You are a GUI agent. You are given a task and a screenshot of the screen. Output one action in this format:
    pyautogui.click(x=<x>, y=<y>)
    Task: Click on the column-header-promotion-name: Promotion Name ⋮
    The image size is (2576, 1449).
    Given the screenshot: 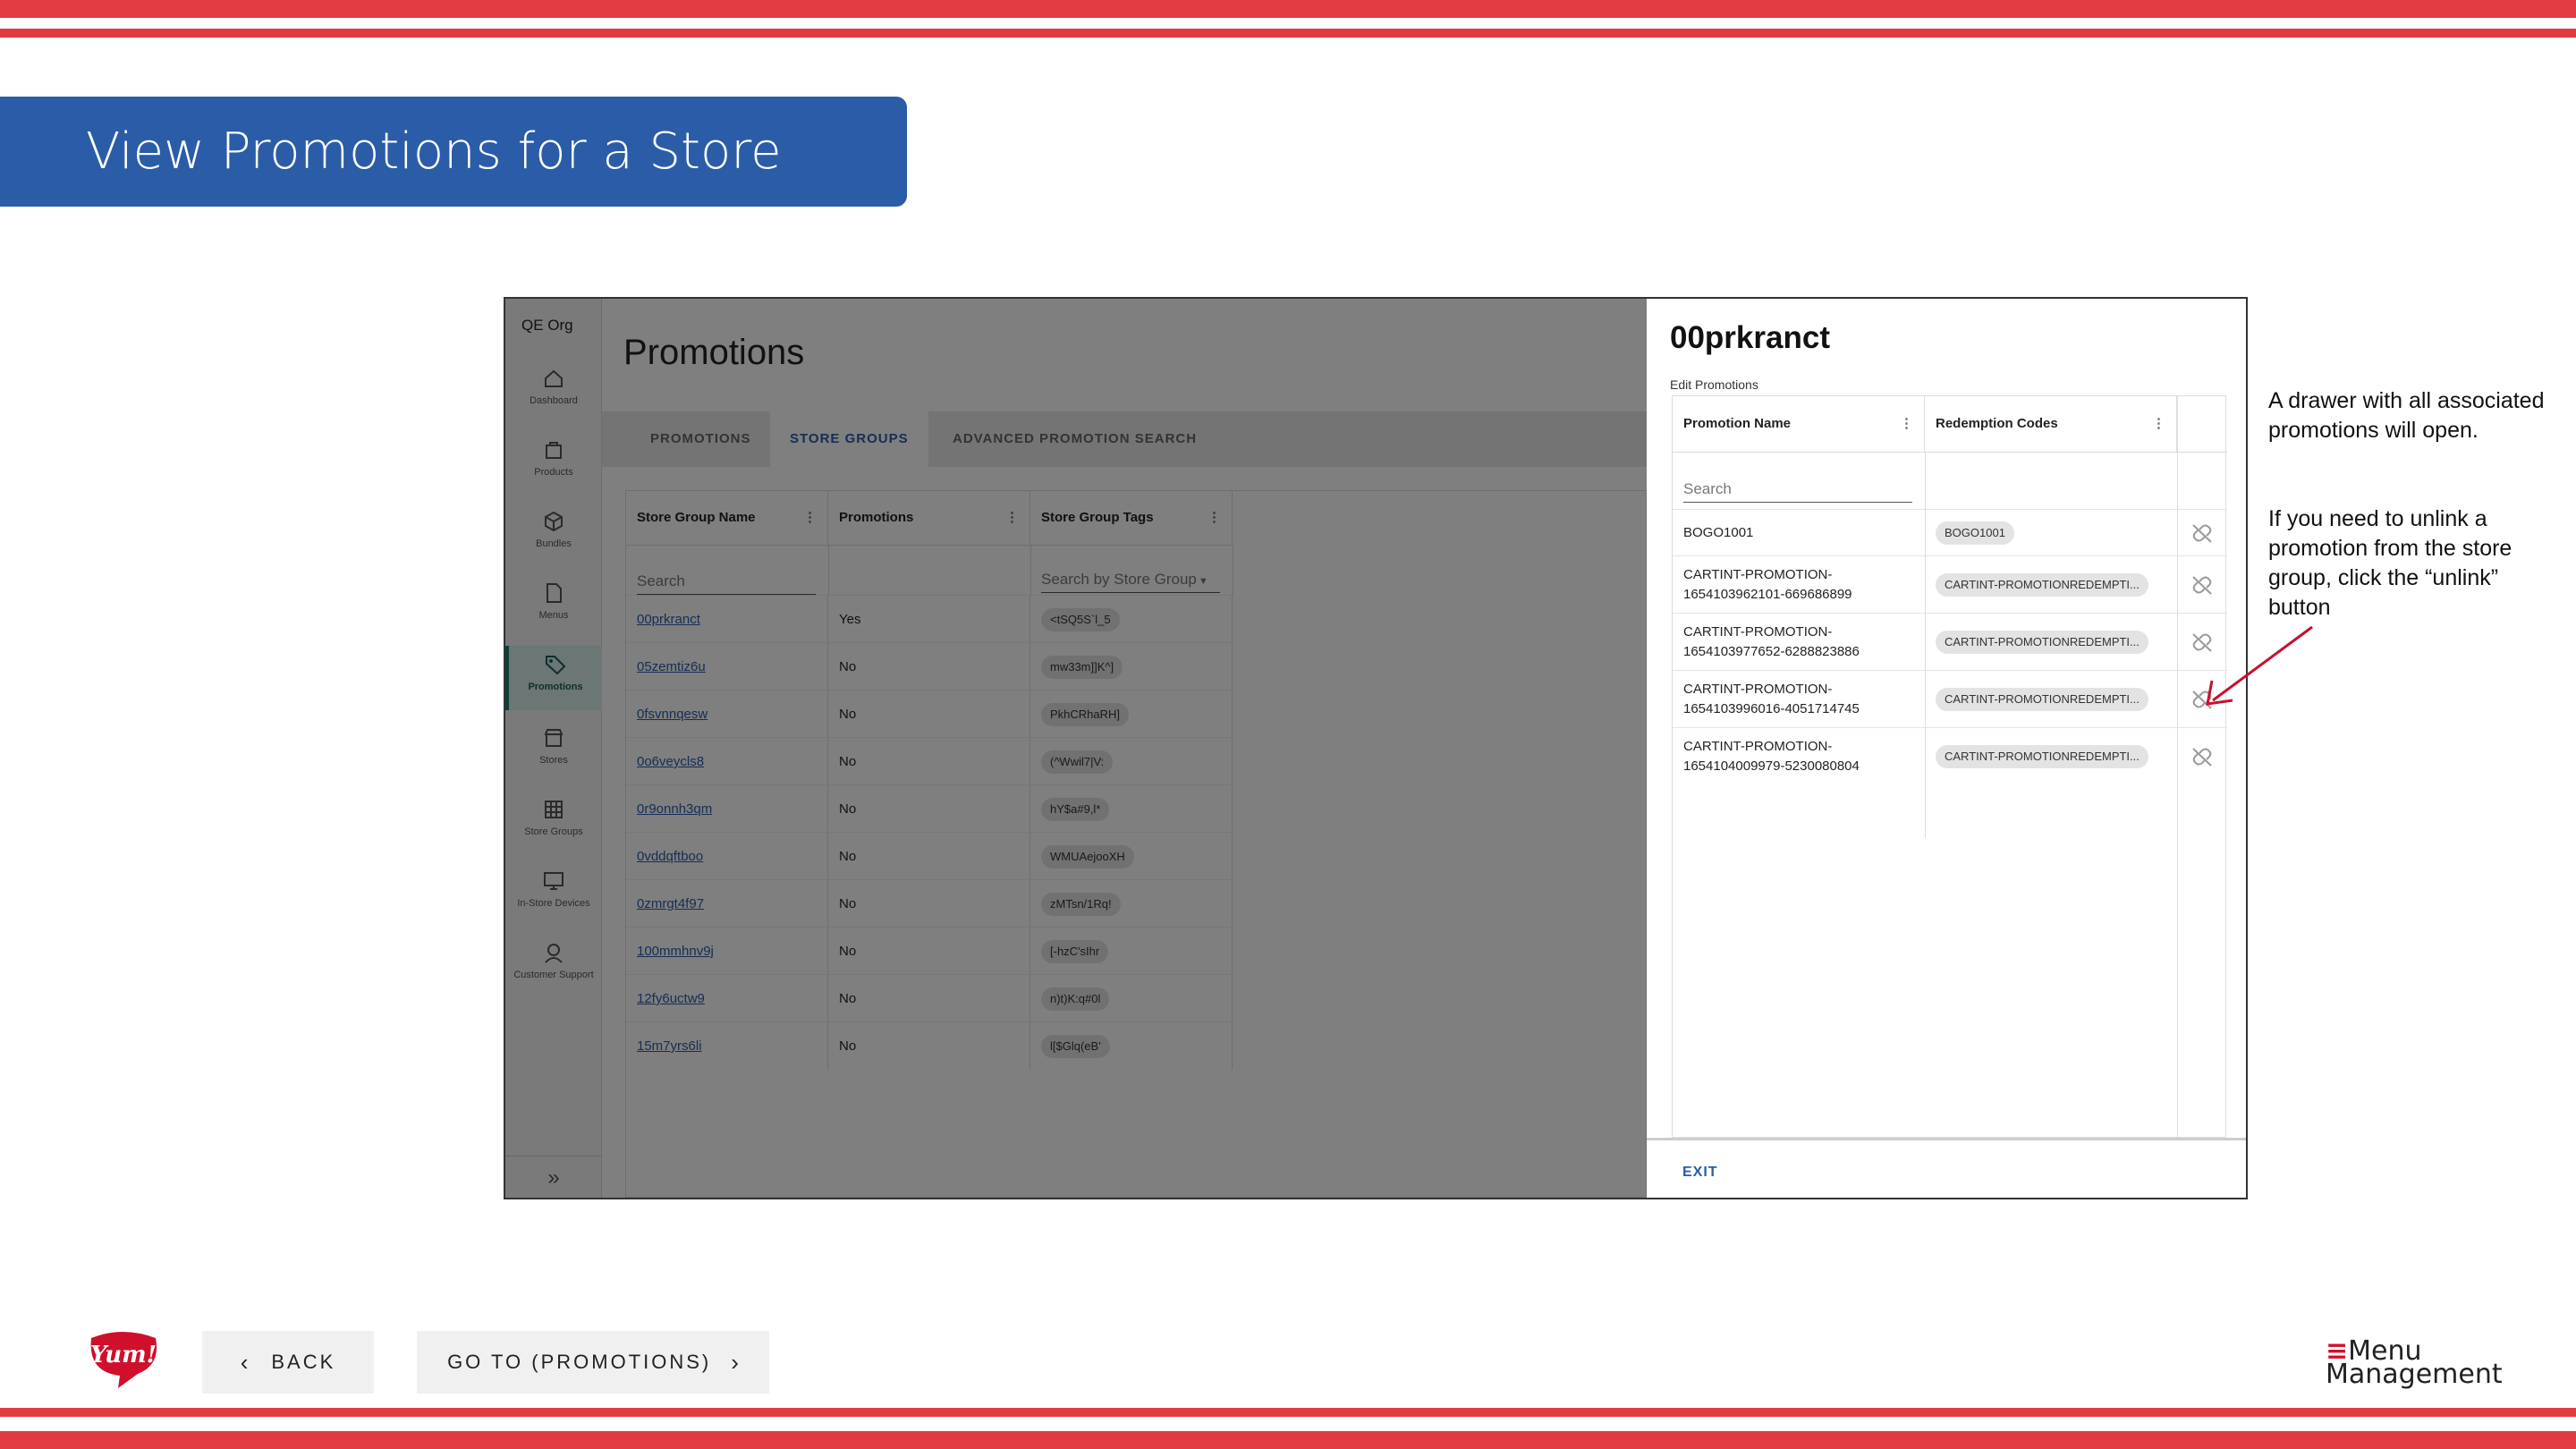 What is the action you would take?
    pyautogui.click(x=1799, y=424)
    